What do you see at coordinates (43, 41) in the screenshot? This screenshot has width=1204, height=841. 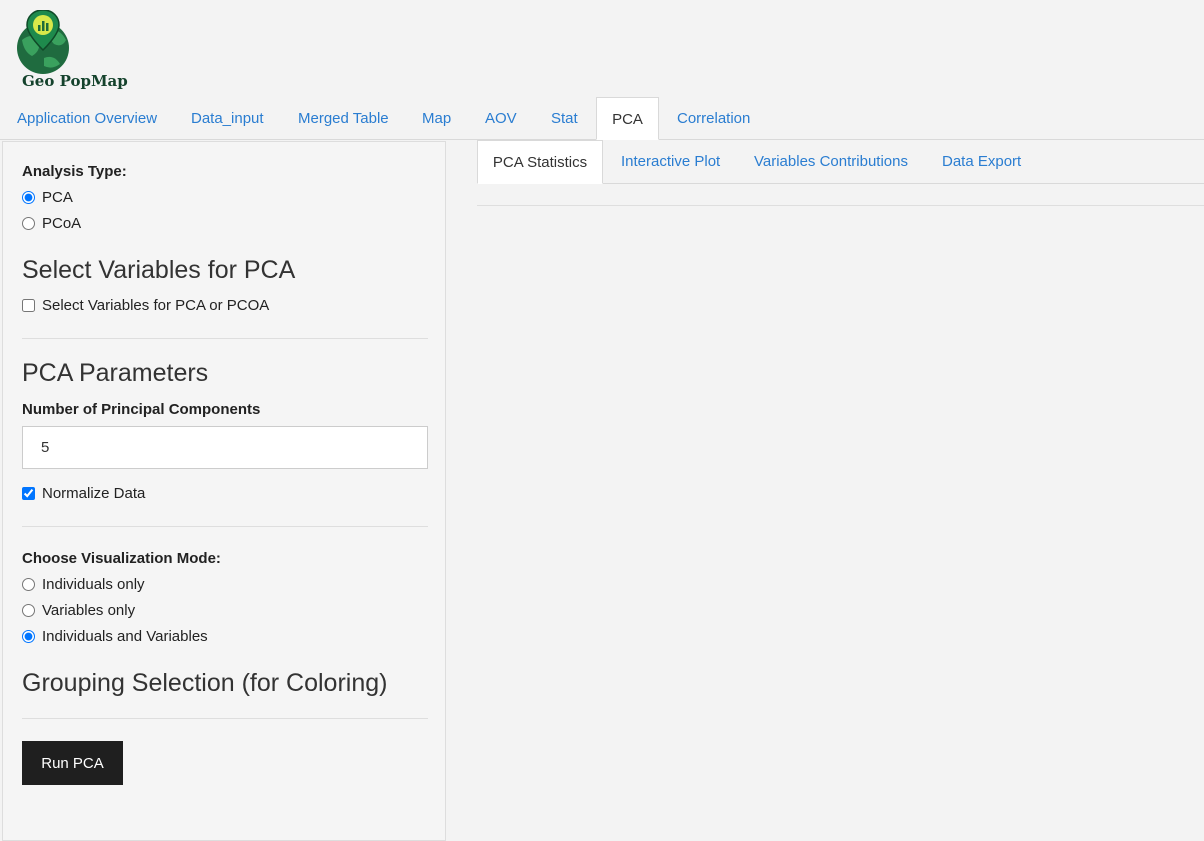 I see `globe-pin-icon` at bounding box center [43, 41].